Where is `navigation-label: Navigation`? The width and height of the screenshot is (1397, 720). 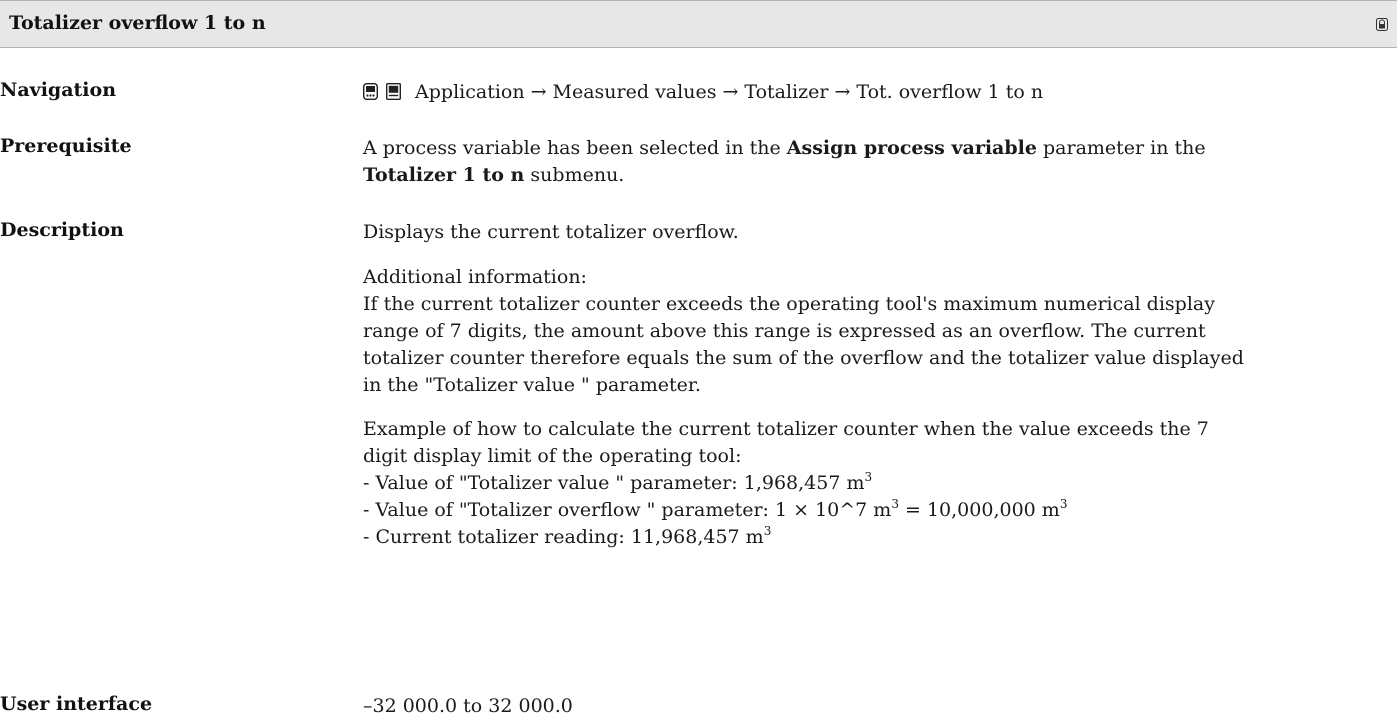
navigation-label: Navigation is located at coordinates (58, 90).